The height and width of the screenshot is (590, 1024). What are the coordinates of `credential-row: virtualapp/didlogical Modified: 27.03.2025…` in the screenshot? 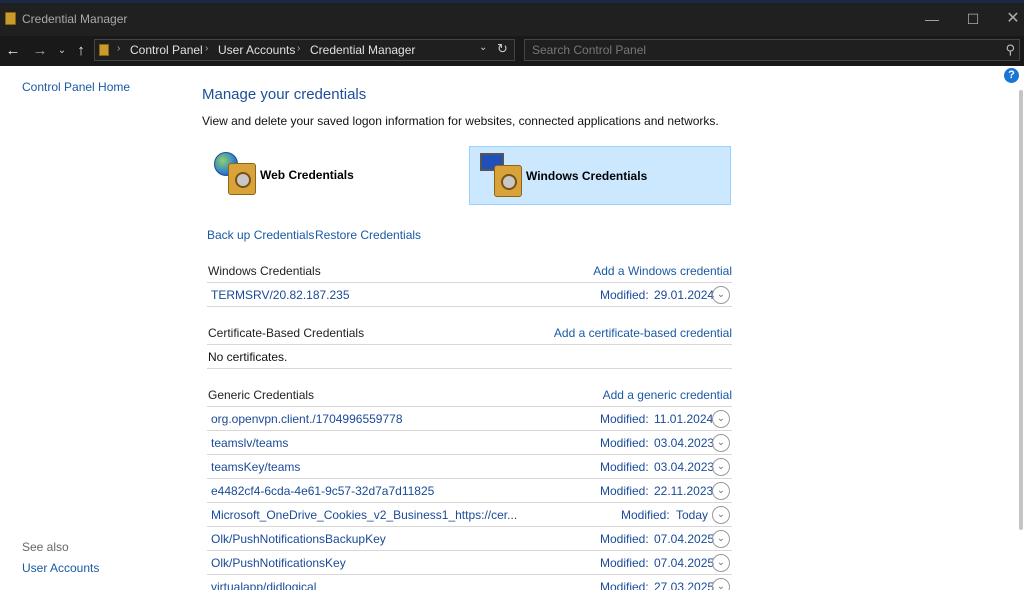 It's located at (469, 582).